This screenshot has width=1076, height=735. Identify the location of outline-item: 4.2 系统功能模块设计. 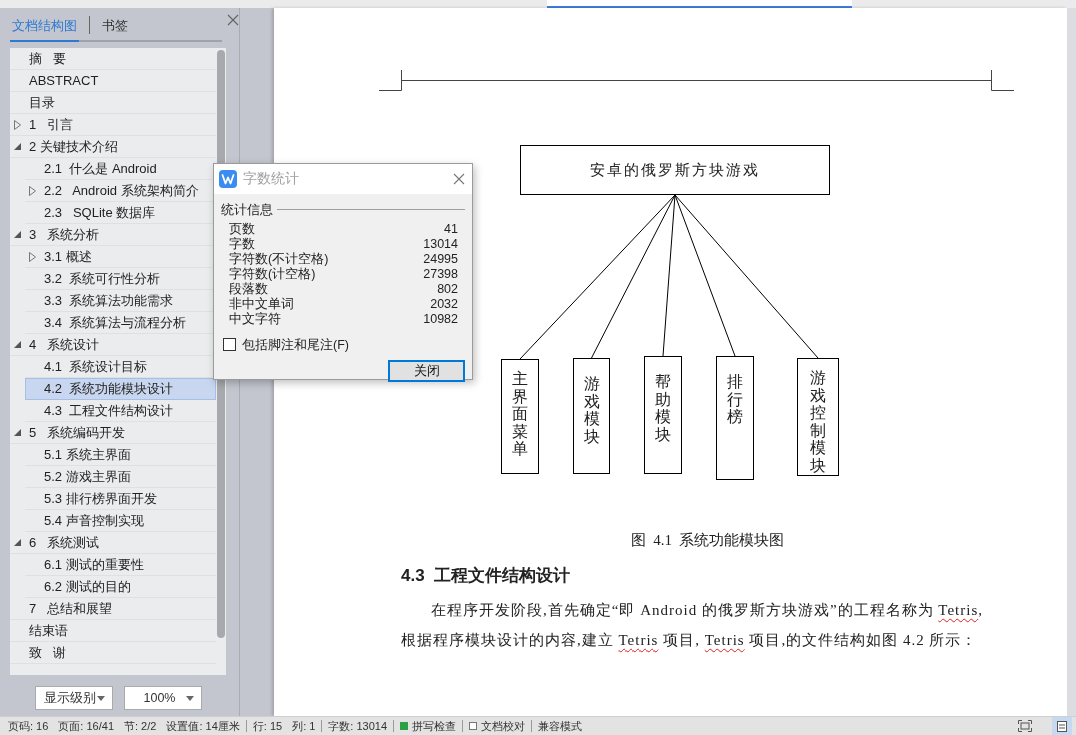
(120, 389).